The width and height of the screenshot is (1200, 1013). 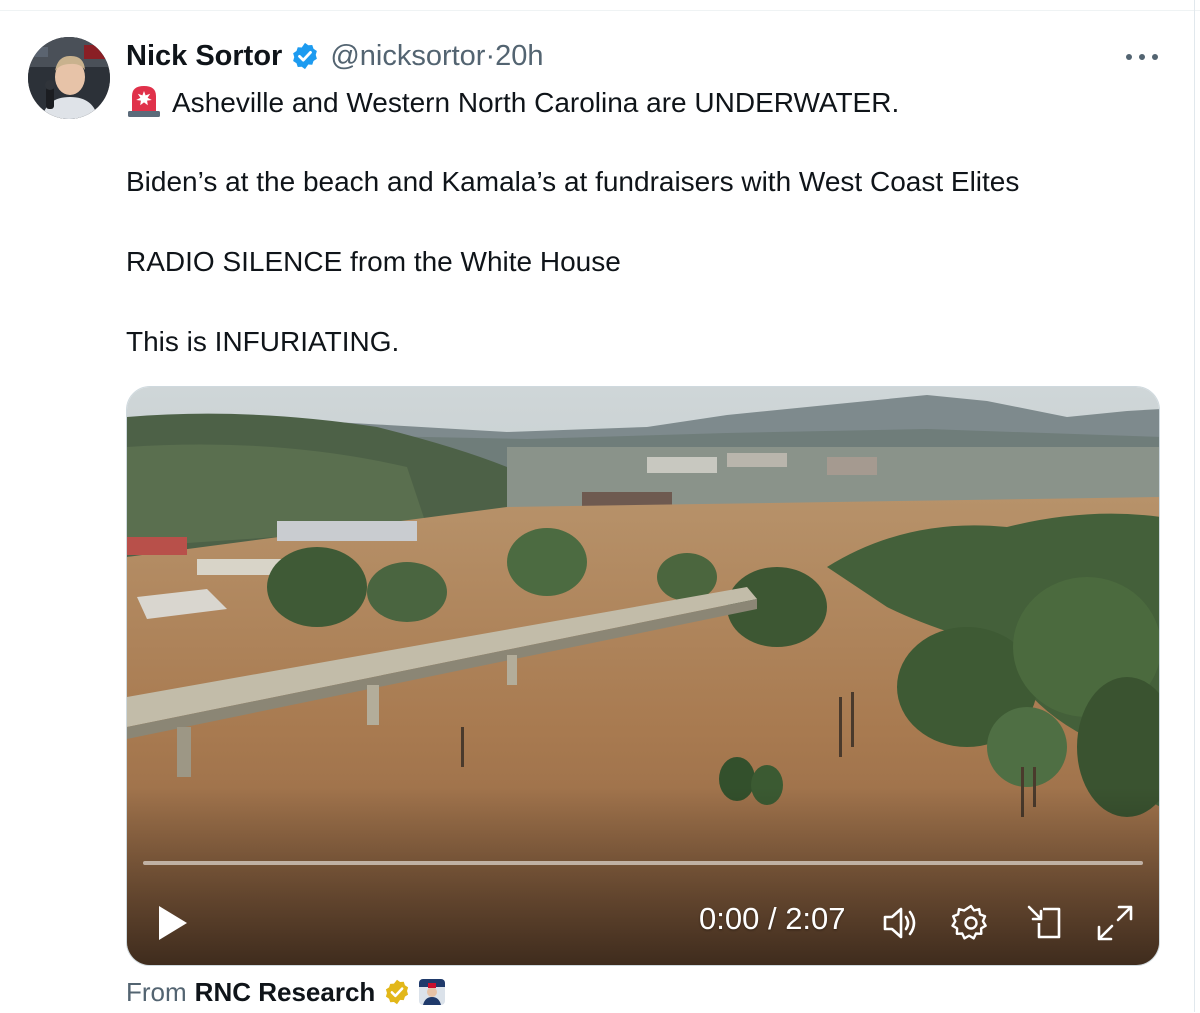 I want to click on volume-icon, so click(x=901, y=923).